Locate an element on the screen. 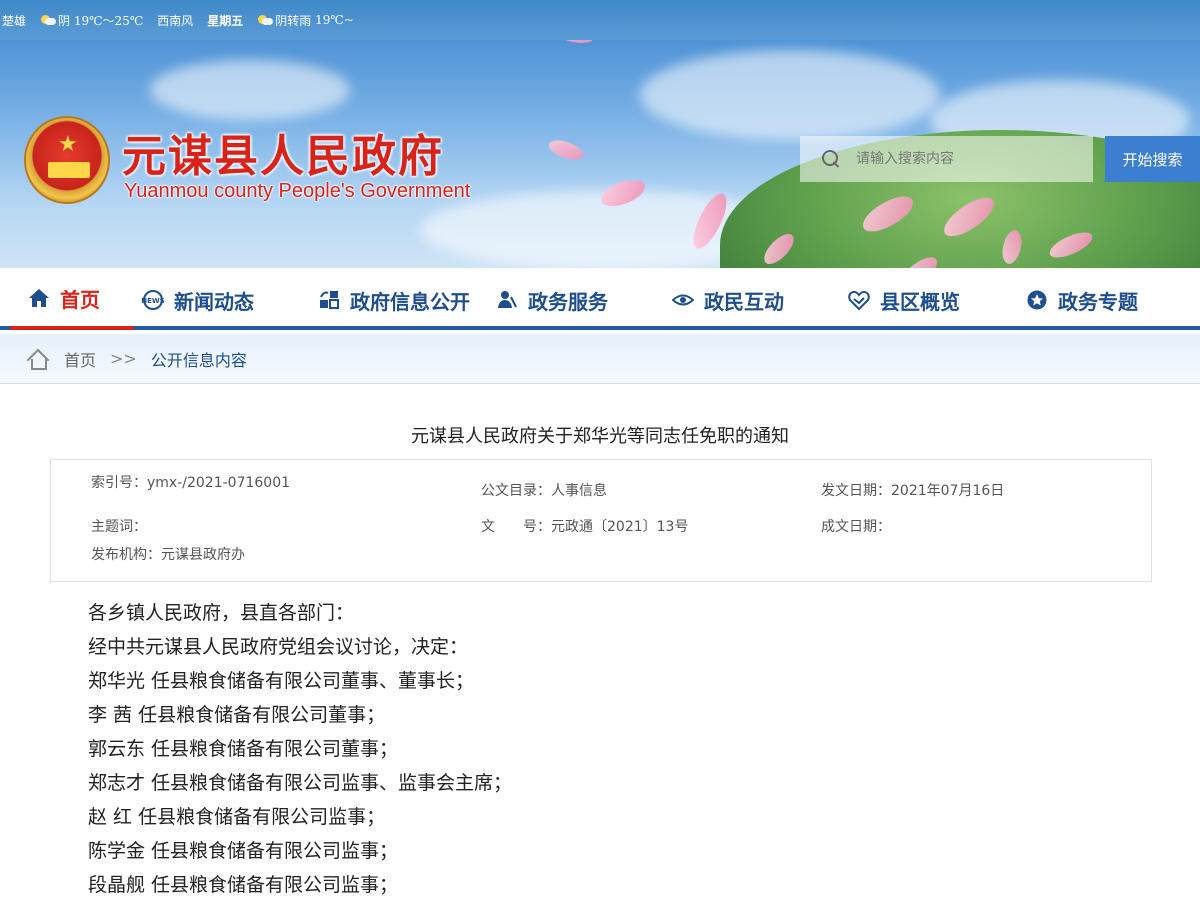  meta-publisher: 发布机构：元谋县政府办 is located at coordinates (168, 554).